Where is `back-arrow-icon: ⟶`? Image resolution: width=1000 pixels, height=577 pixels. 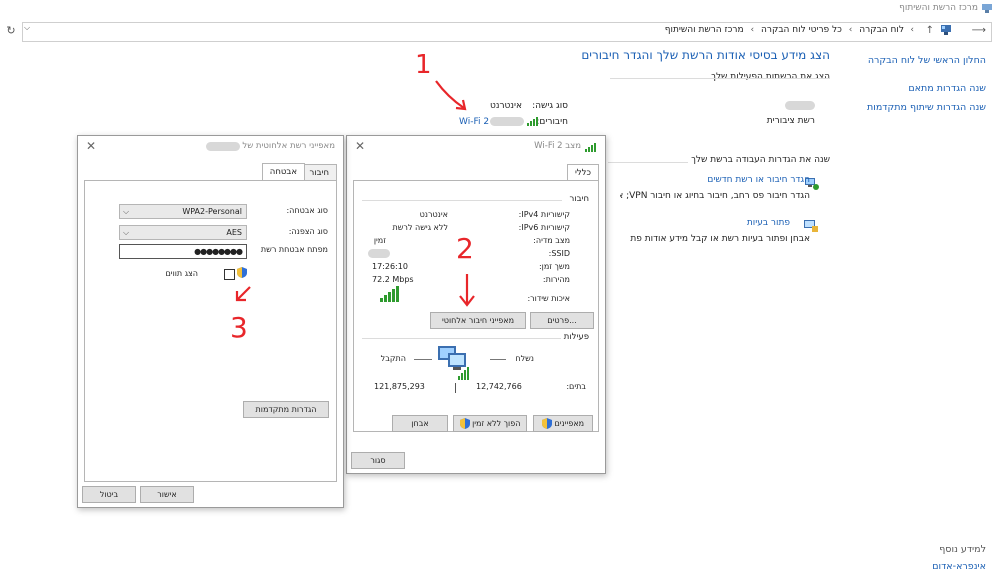 back-arrow-icon: ⟶ is located at coordinates (979, 30).